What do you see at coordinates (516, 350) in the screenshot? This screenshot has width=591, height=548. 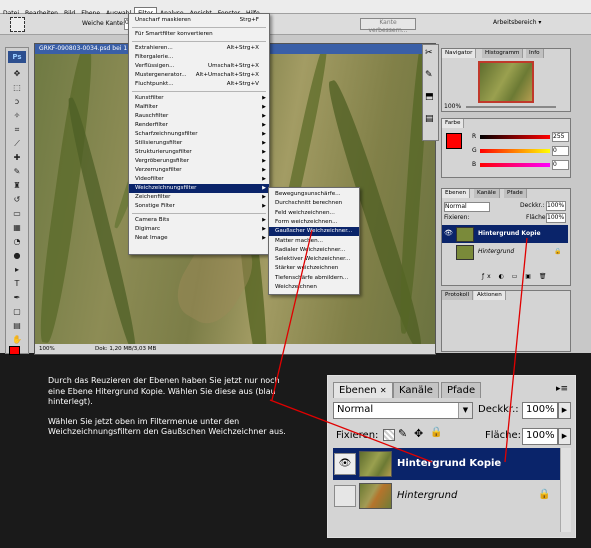 I see `arrow-to-small-layer` at bounding box center [516, 350].